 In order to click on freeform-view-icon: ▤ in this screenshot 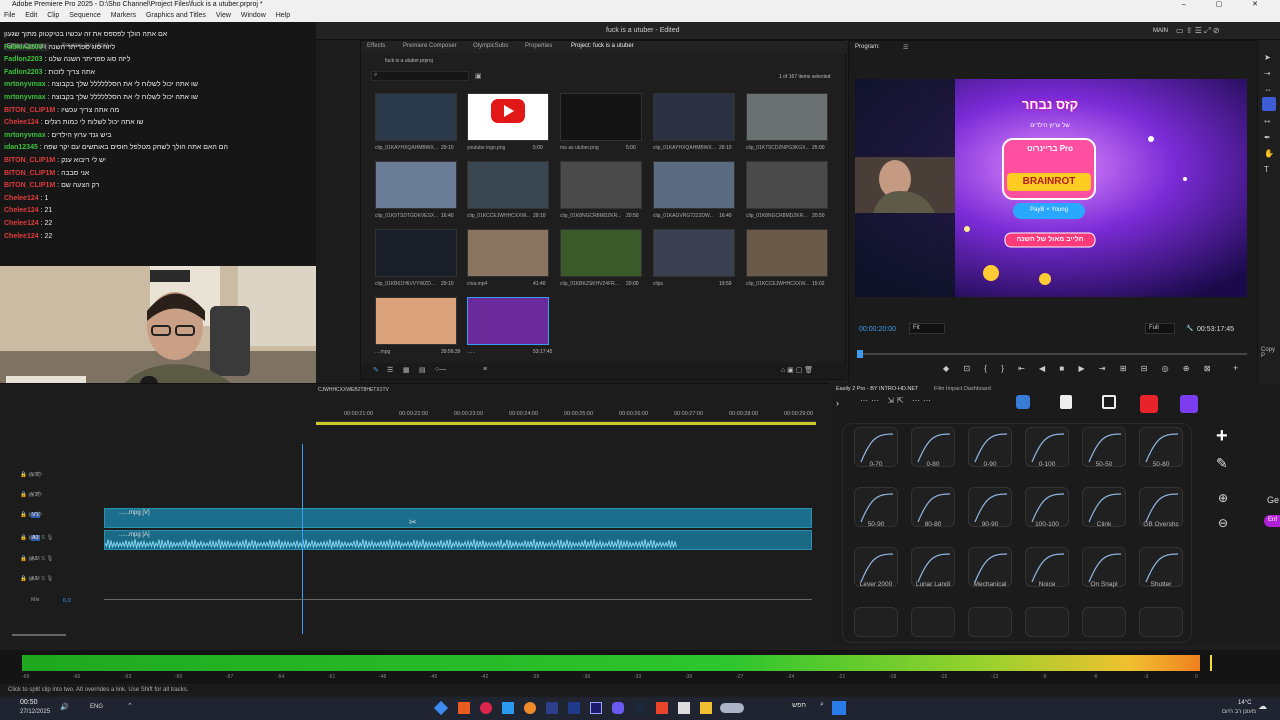, I will do `click(422, 370)`.